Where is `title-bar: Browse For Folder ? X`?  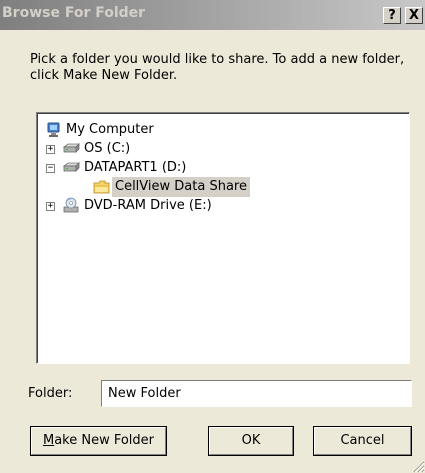 title-bar: Browse For Folder ? X is located at coordinates (212, 15).